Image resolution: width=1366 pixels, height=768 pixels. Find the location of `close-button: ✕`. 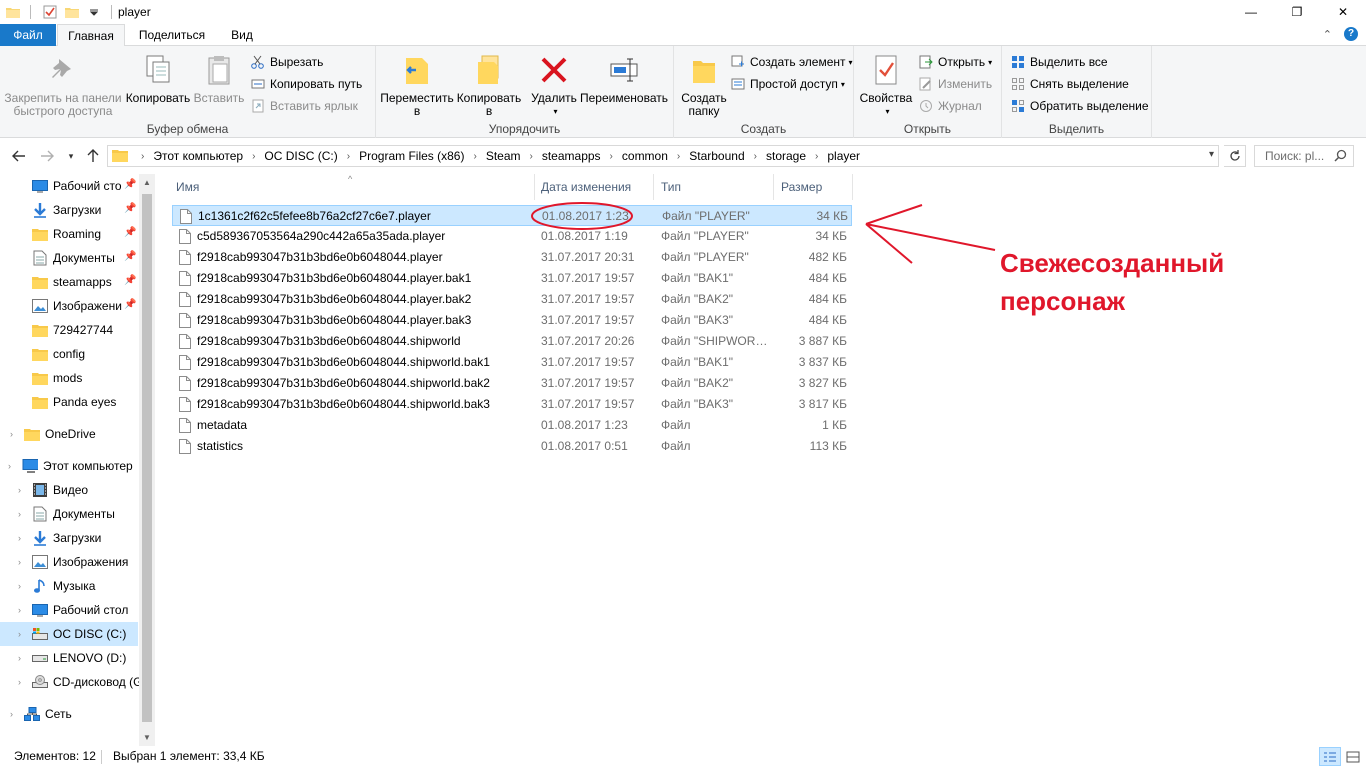

close-button: ✕ is located at coordinates (1343, 12).